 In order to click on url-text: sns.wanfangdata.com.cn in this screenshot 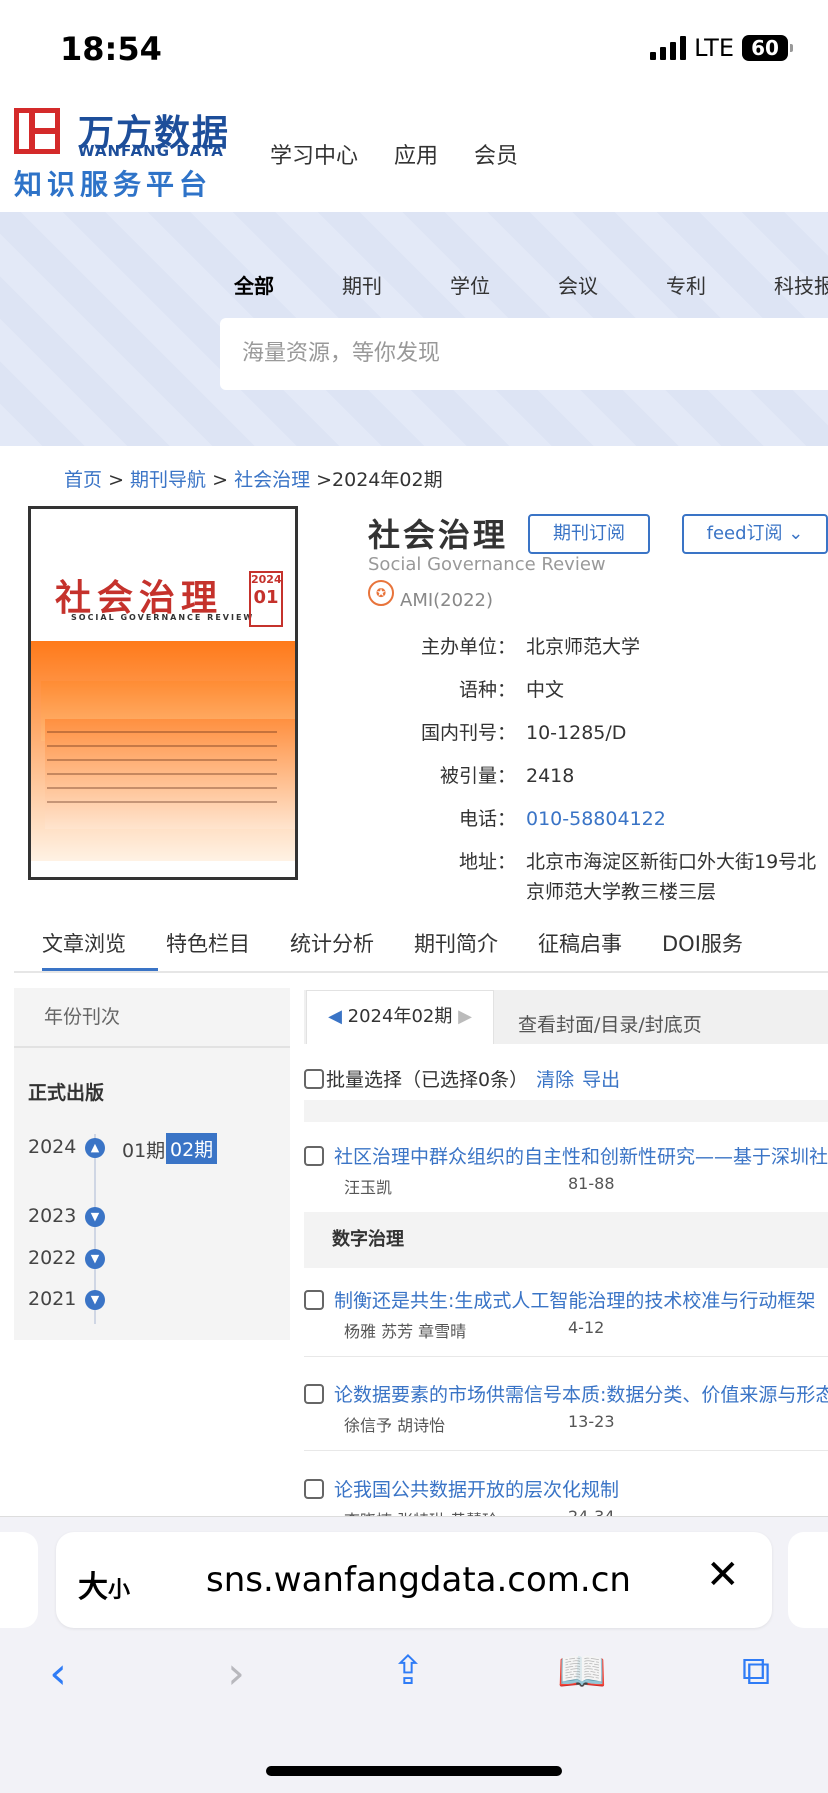, I will do `click(418, 1580)`.